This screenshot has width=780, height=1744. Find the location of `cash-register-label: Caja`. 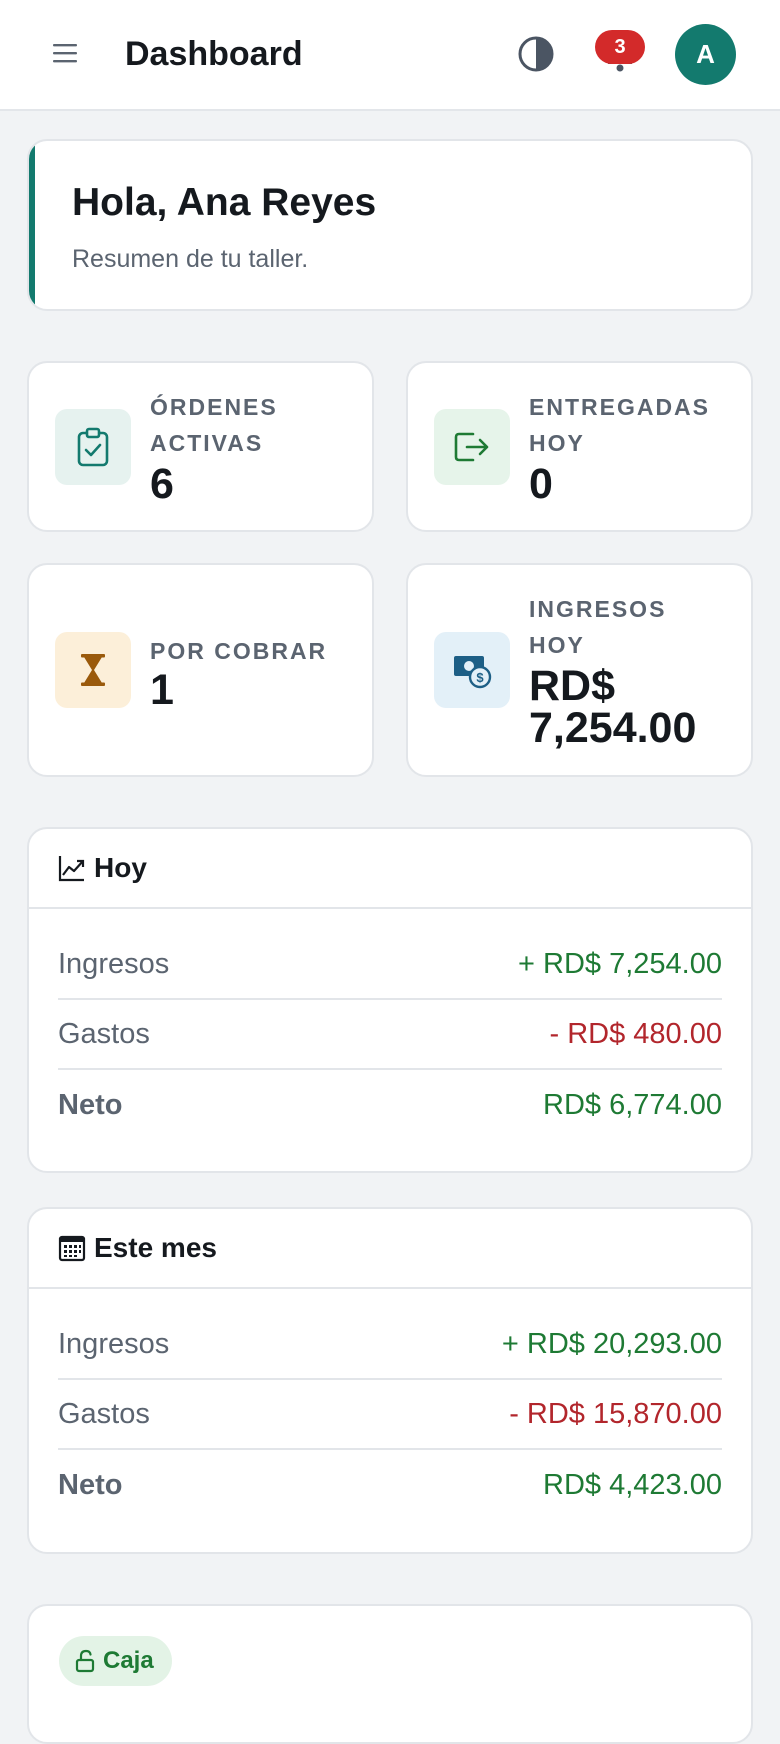

cash-register-label: Caja is located at coordinates (128, 1660).